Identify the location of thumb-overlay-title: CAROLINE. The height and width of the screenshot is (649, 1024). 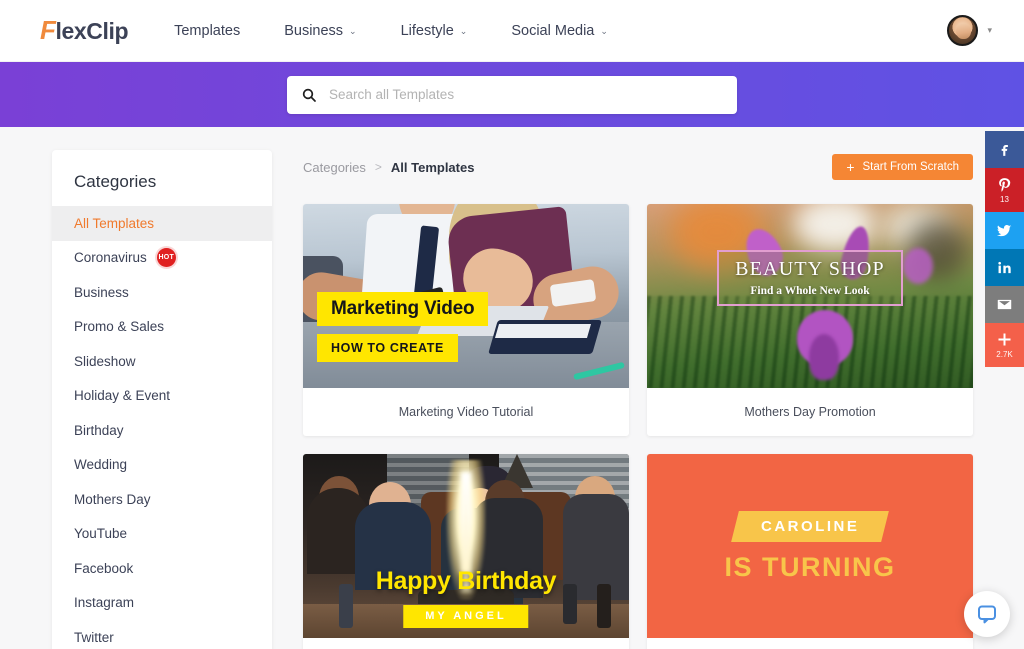
(810, 526).